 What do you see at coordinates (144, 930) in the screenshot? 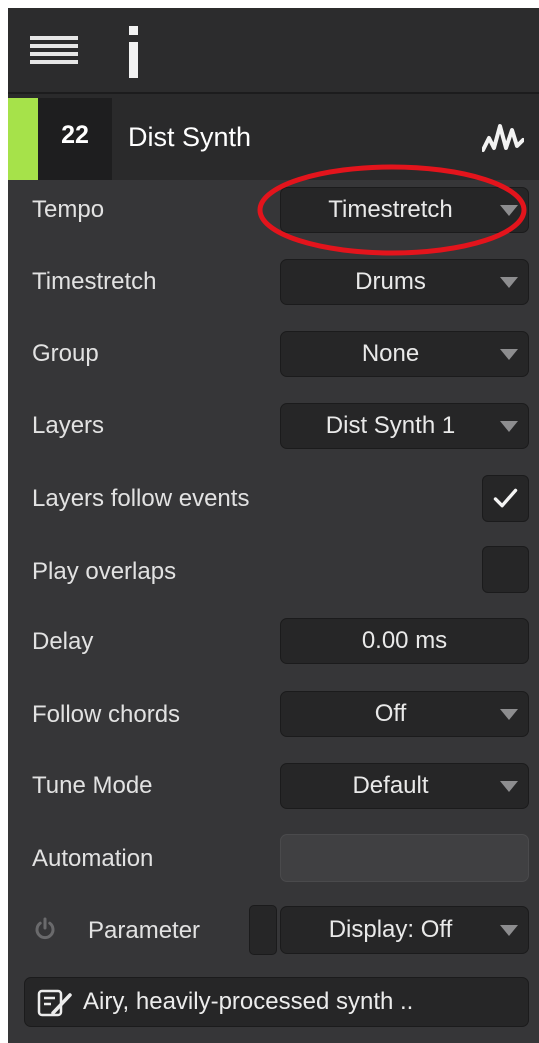
I see `parameter-label: Parameter` at bounding box center [144, 930].